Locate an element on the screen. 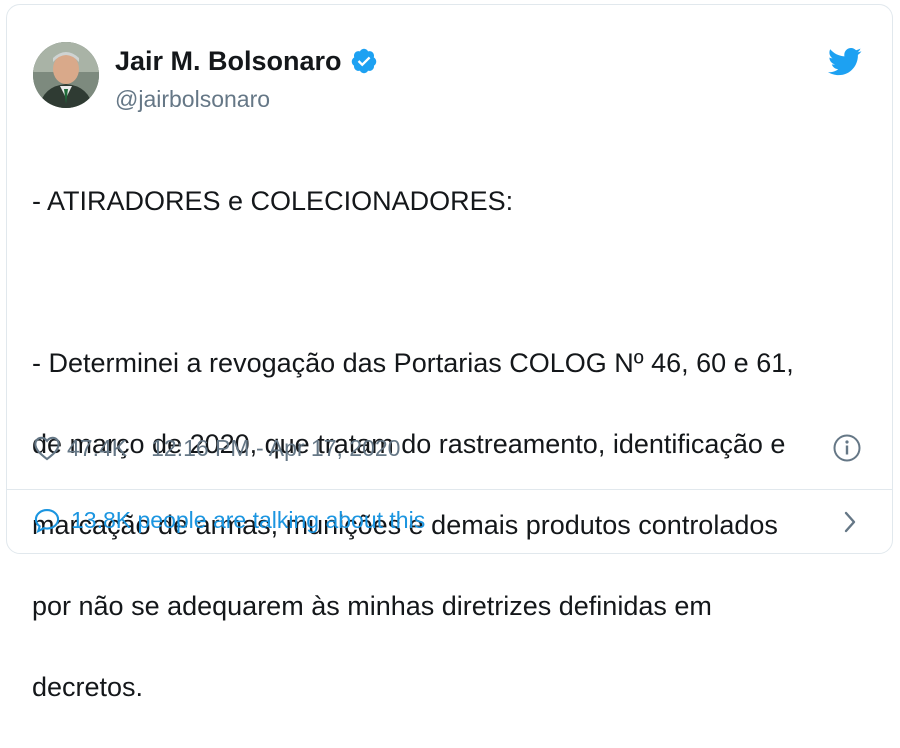 This screenshot has width=900, height=748. chevron-right-icon is located at coordinates (850, 522).